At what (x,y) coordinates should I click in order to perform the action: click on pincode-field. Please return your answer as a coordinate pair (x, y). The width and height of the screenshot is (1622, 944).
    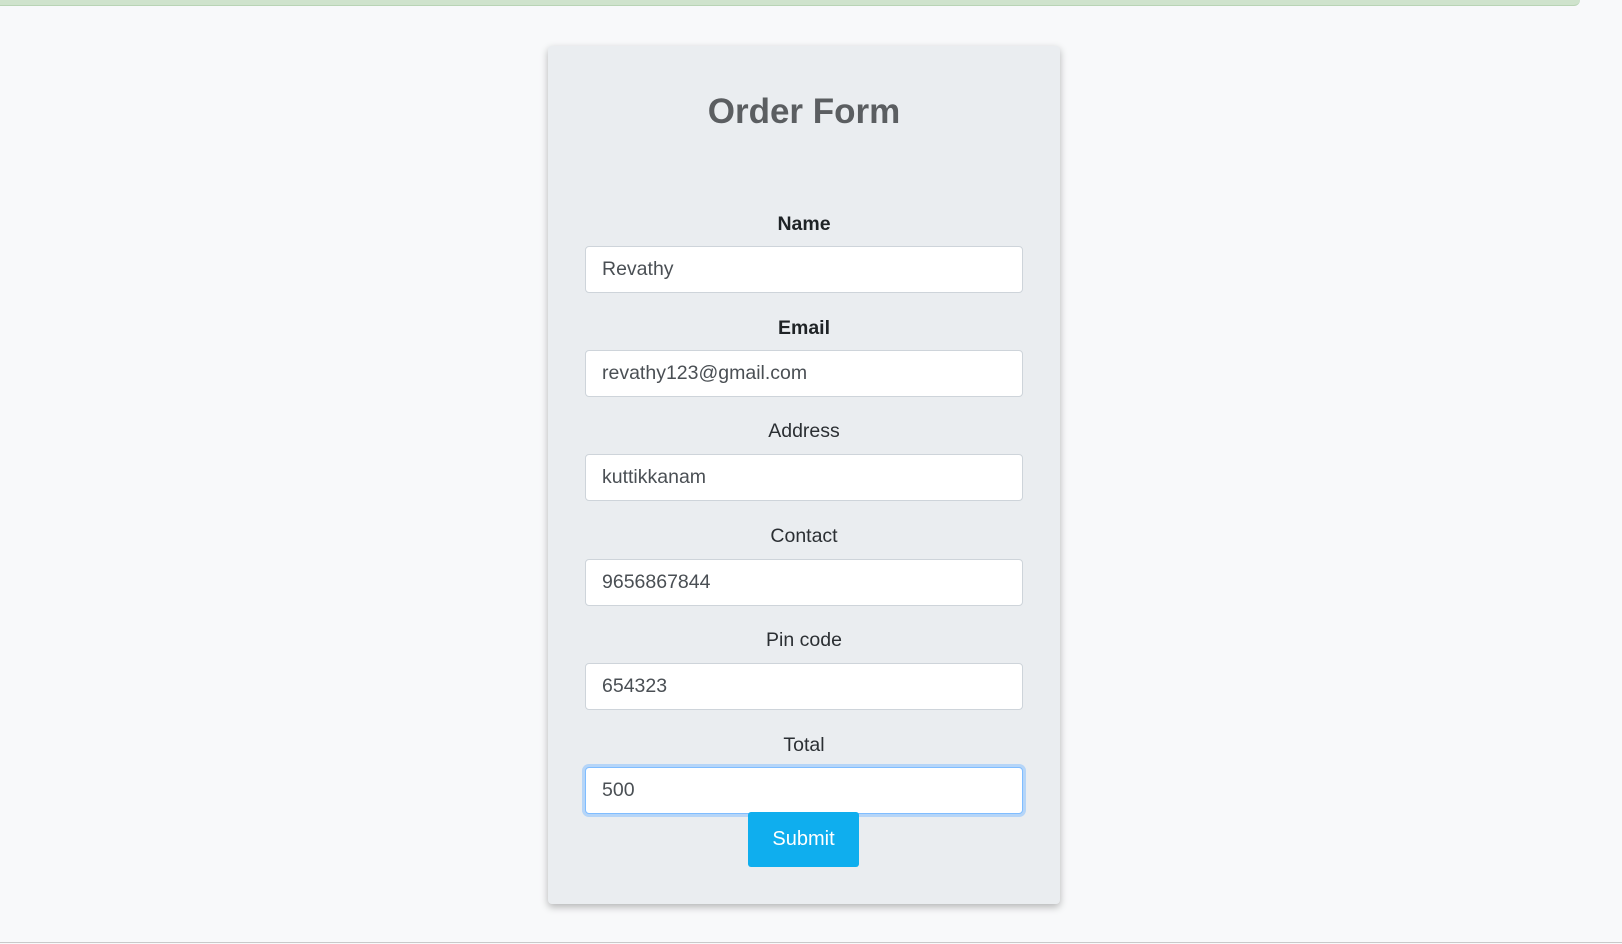
    Looking at the image, I should click on (804, 686).